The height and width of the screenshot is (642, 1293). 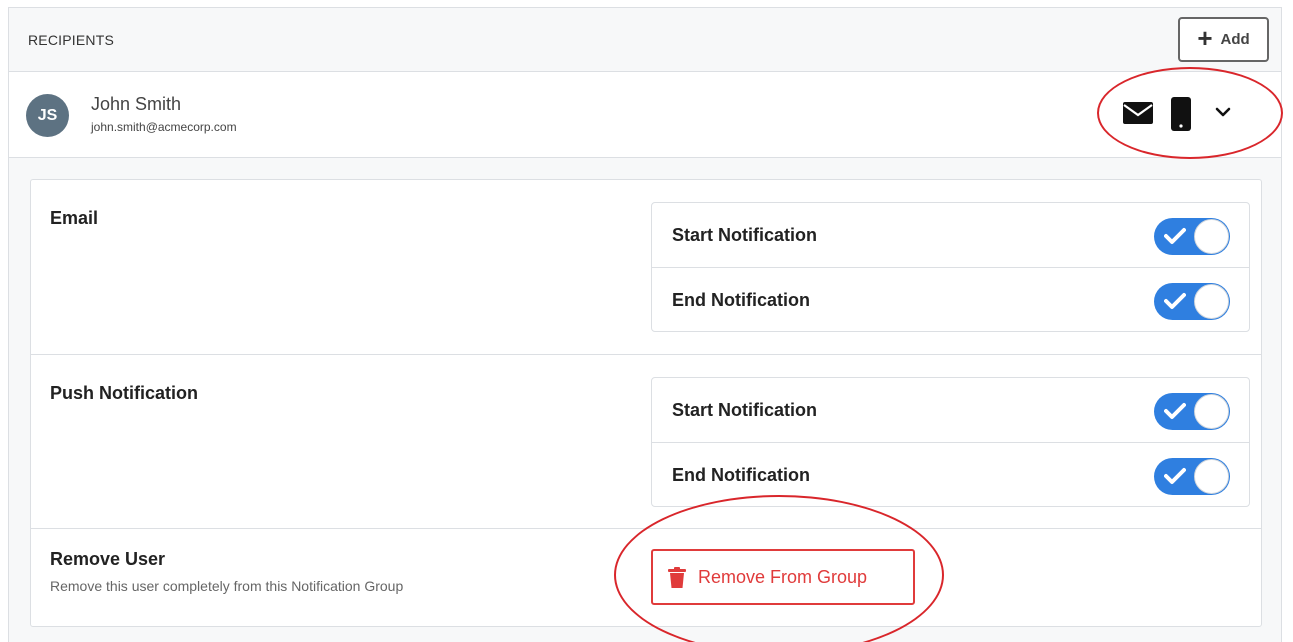 I want to click on add-button-label: Add, so click(x=1235, y=39).